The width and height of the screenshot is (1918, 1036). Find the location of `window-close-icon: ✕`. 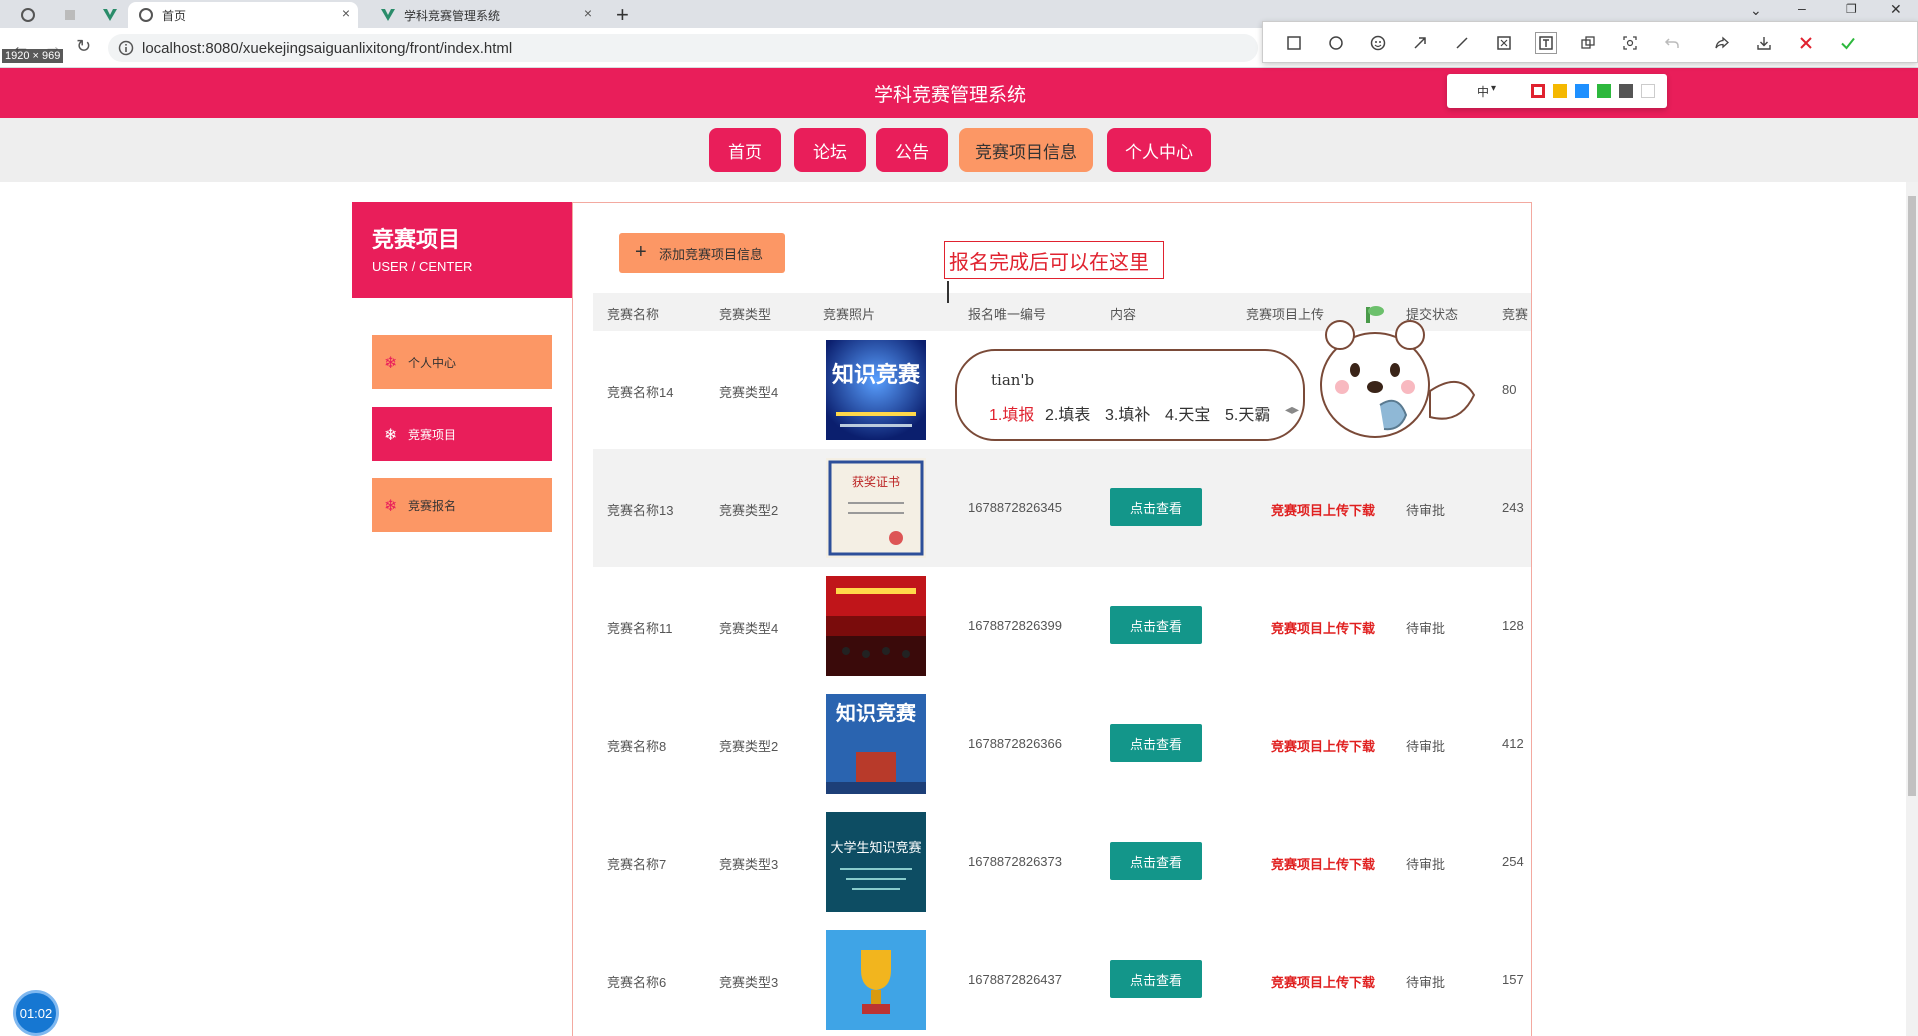

window-close-icon: ✕ is located at coordinates (1896, 9).